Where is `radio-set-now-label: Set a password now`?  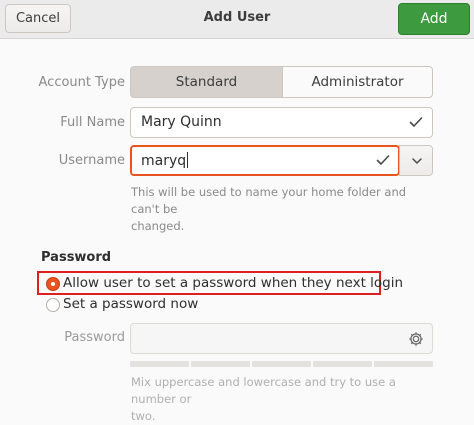 radio-set-now-label: Set a password now is located at coordinates (130, 304).